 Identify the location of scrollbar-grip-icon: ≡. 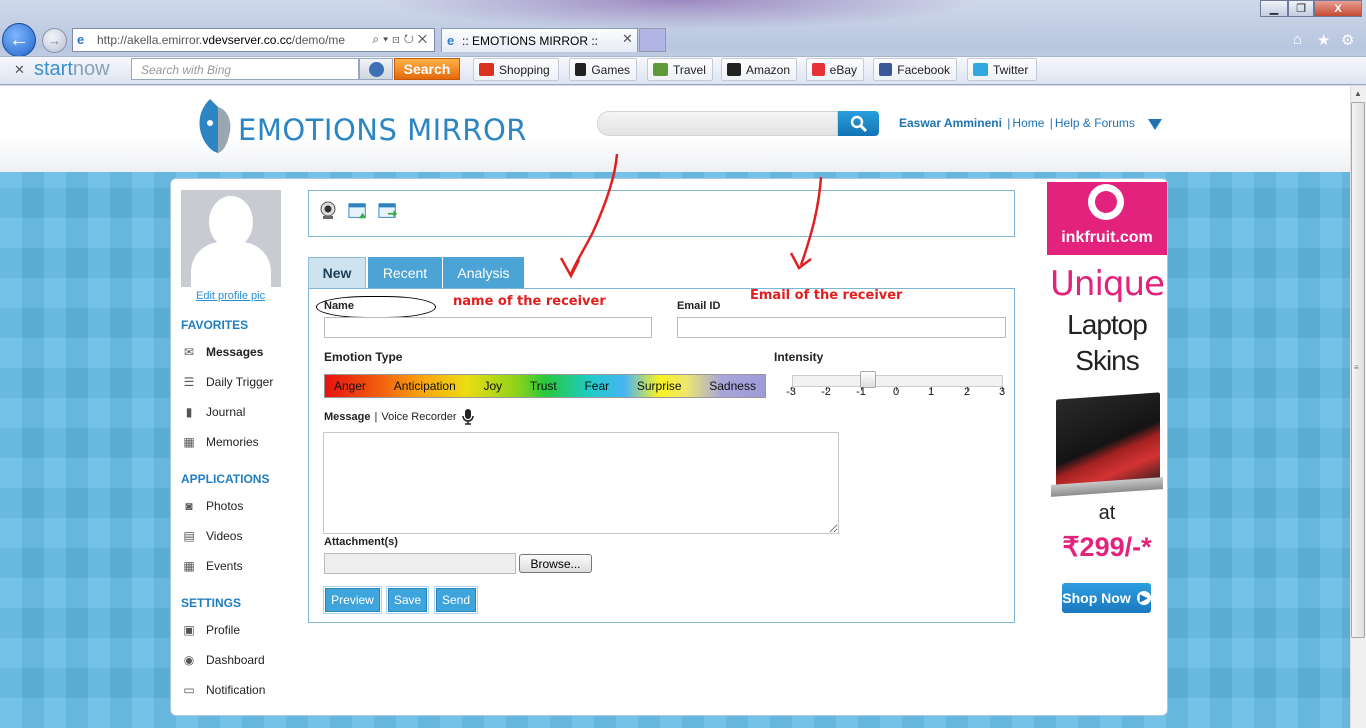
(1356, 367).